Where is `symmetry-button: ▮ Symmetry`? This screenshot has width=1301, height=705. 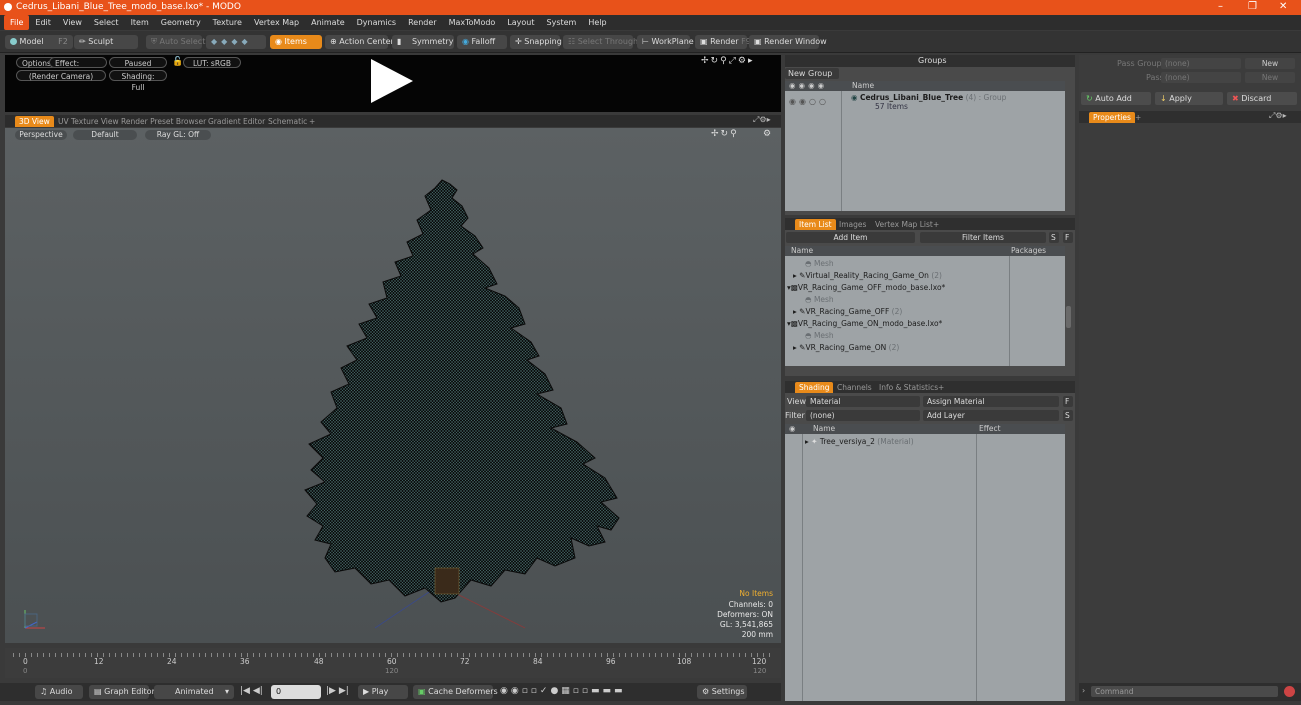 symmetry-button: ▮ Symmetry is located at coordinates (423, 42).